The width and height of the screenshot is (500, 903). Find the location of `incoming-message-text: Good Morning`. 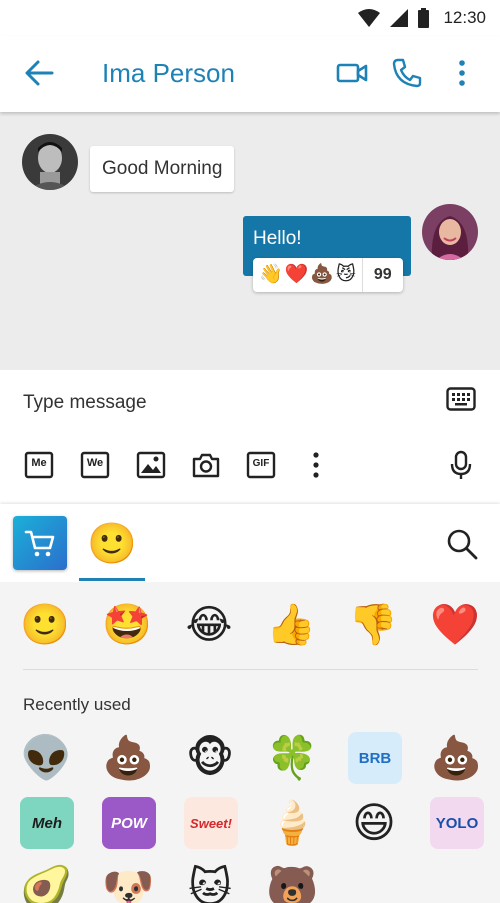

incoming-message-text: Good Morning is located at coordinates (162, 168).